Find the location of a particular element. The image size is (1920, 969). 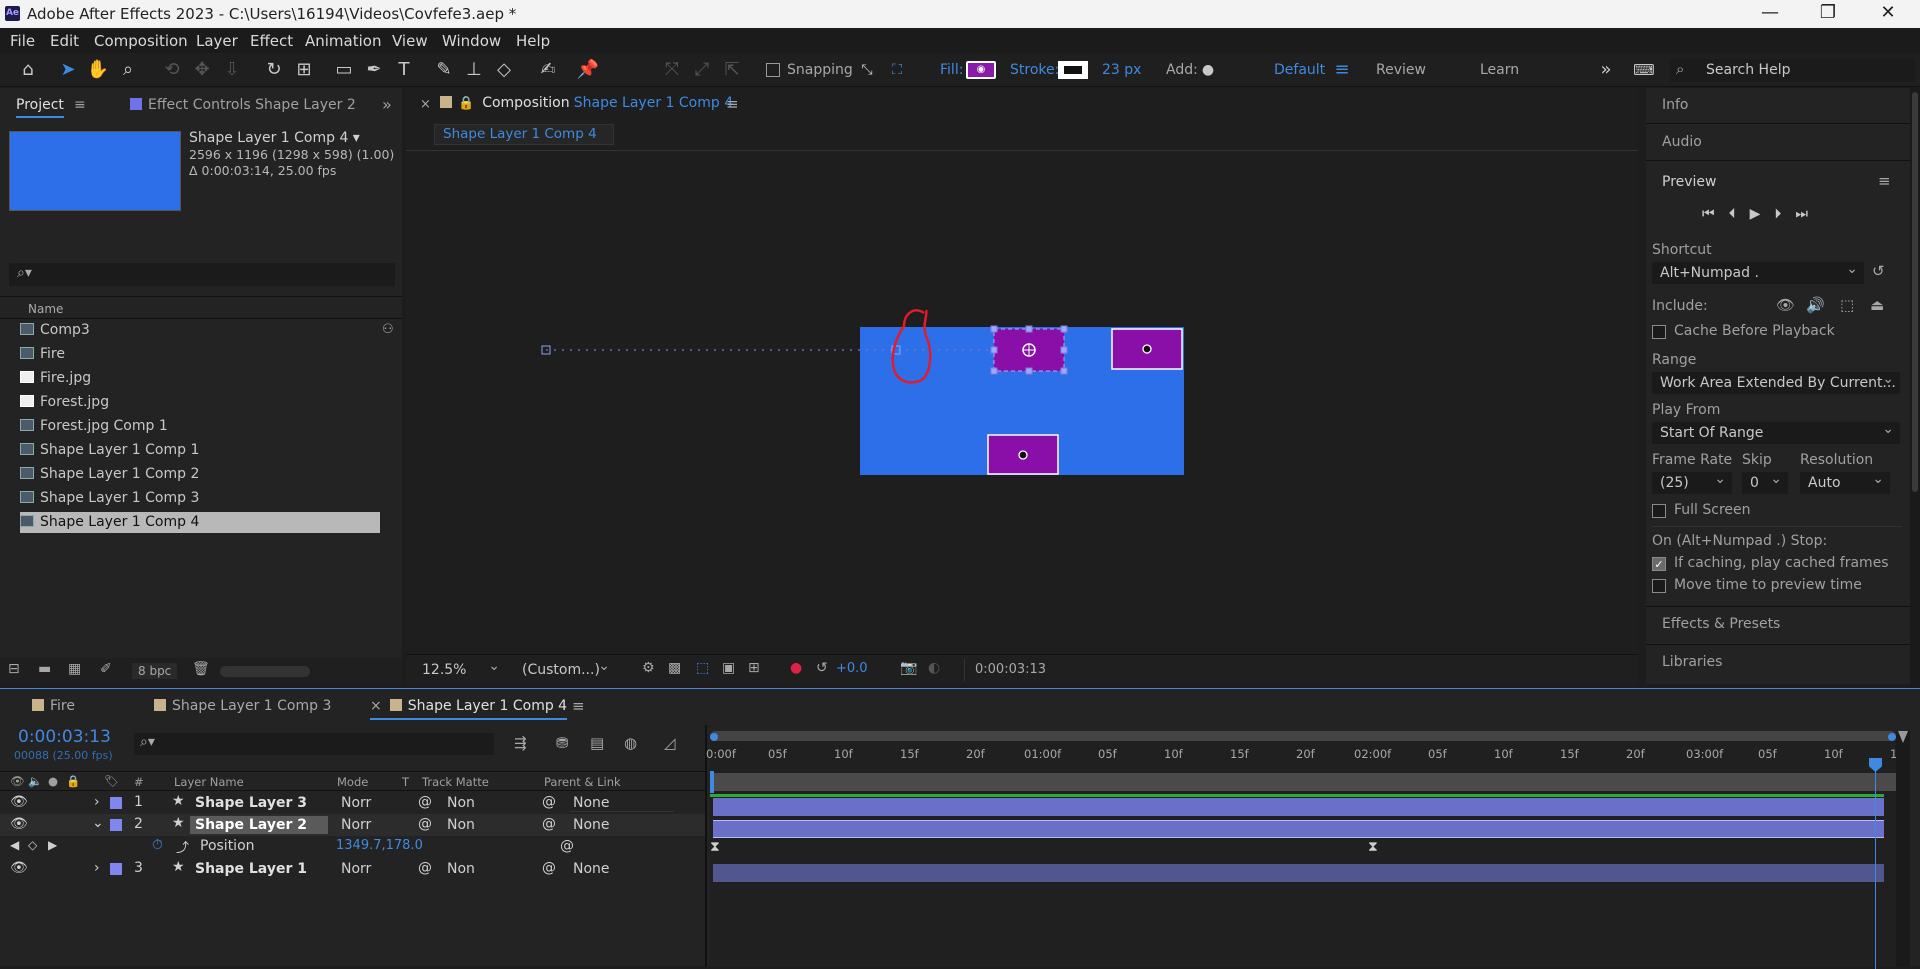

bpc-button: 8 bpc is located at coordinates (155, 671).